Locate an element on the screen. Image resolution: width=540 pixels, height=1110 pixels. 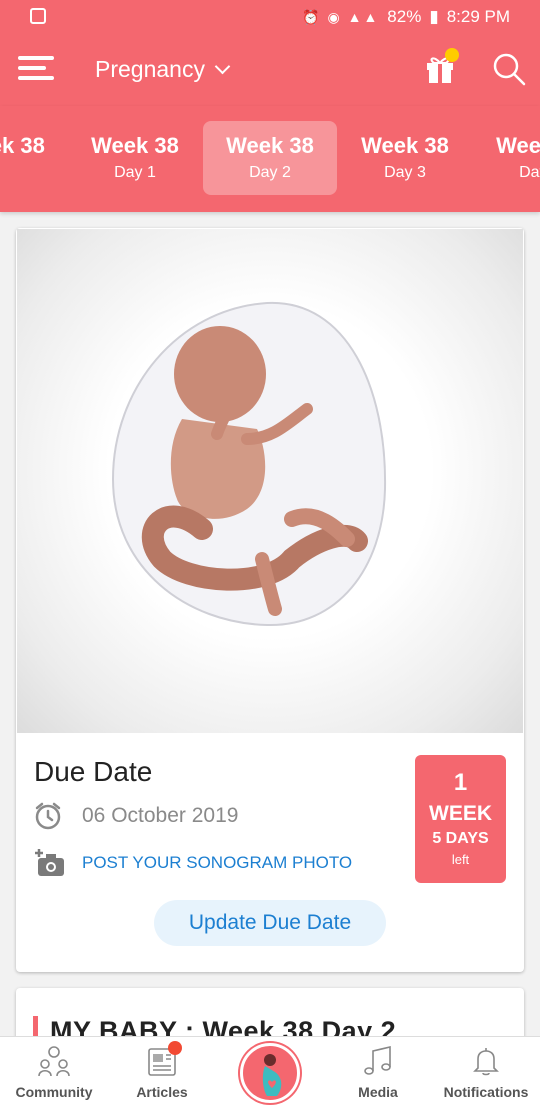
status-bar: ⏰ ◉ ▲▲ 82% ▮ 8:29 PM is located at coordinates (270, 17).